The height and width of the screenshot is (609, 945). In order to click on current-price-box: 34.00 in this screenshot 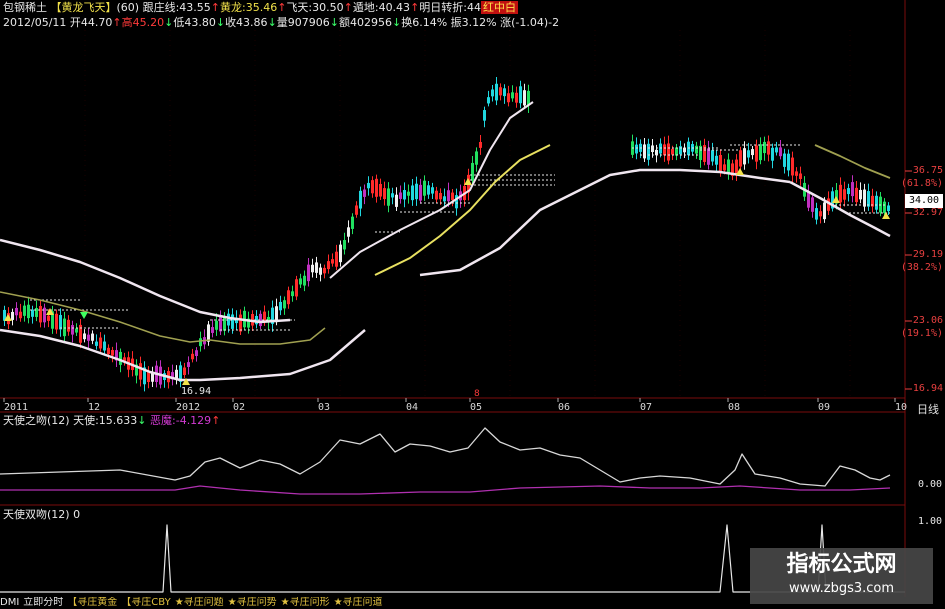, I will do `click(924, 201)`.